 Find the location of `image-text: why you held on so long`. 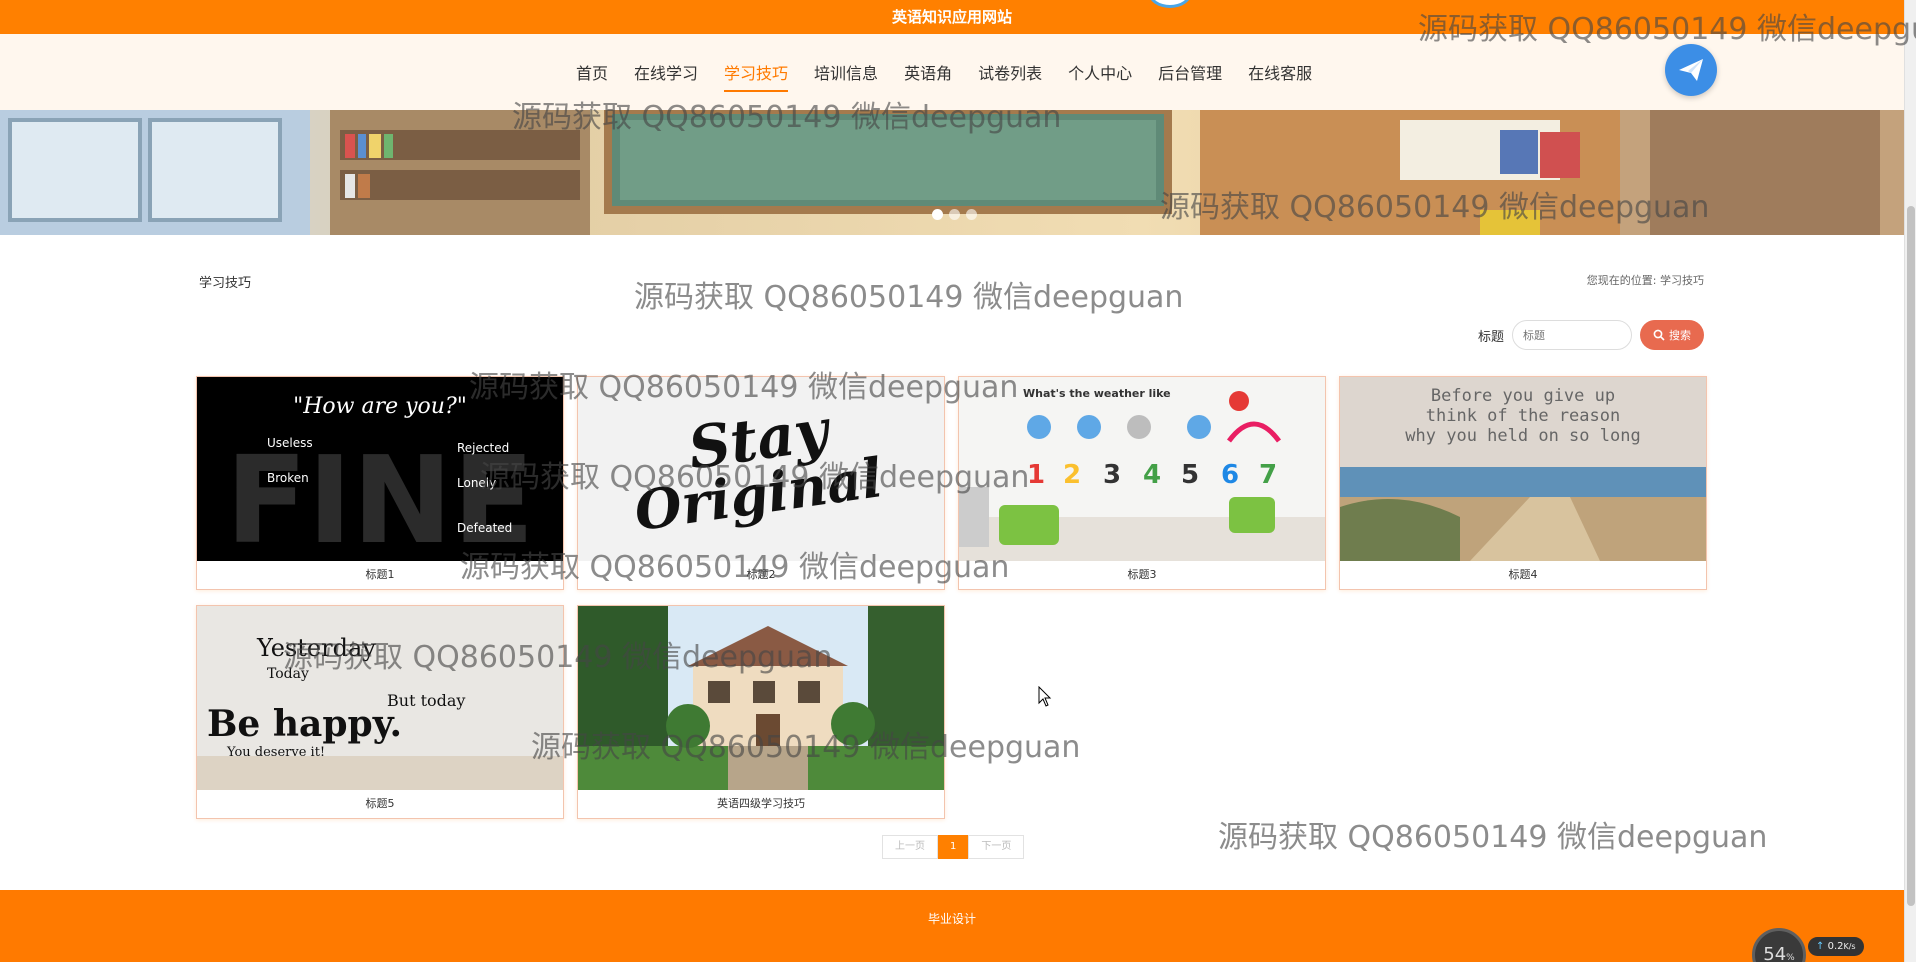

image-text: why you held on so long is located at coordinates (1522, 436).